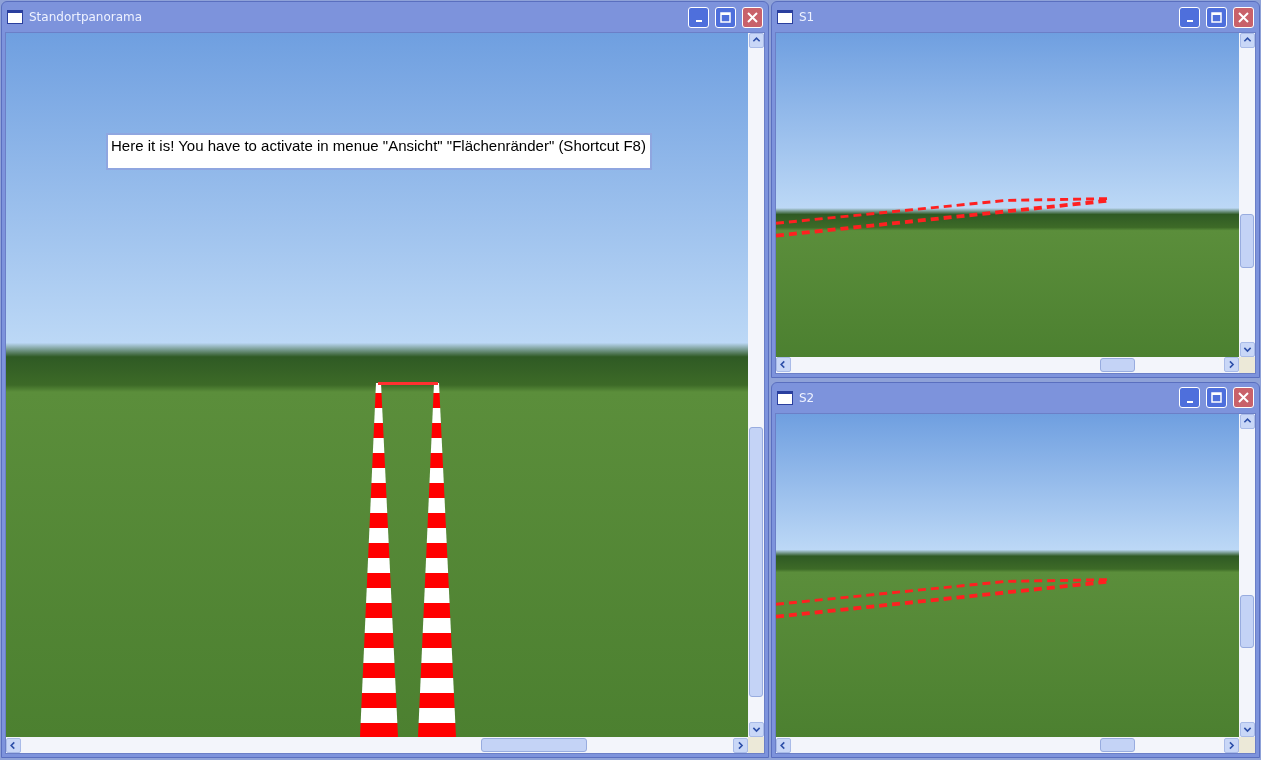  Describe the element at coordinates (807, 397) in the screenshot. I see `window-title: S2` at that location.